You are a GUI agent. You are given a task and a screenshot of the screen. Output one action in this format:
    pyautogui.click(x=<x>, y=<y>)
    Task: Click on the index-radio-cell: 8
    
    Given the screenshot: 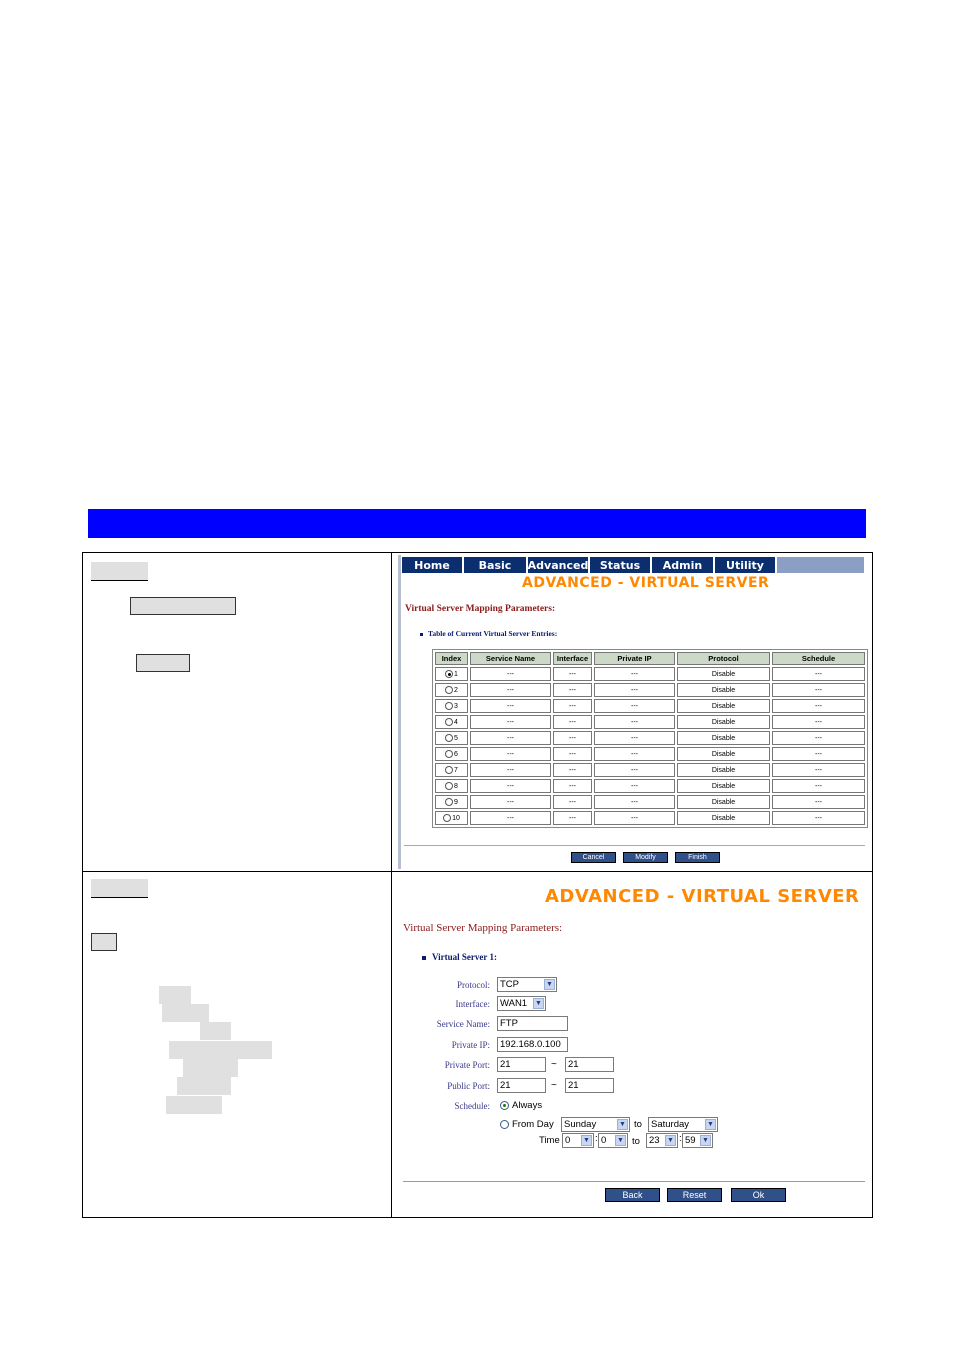 What is the action you would take?
    pyautogui.click(x=451, y=786)
    